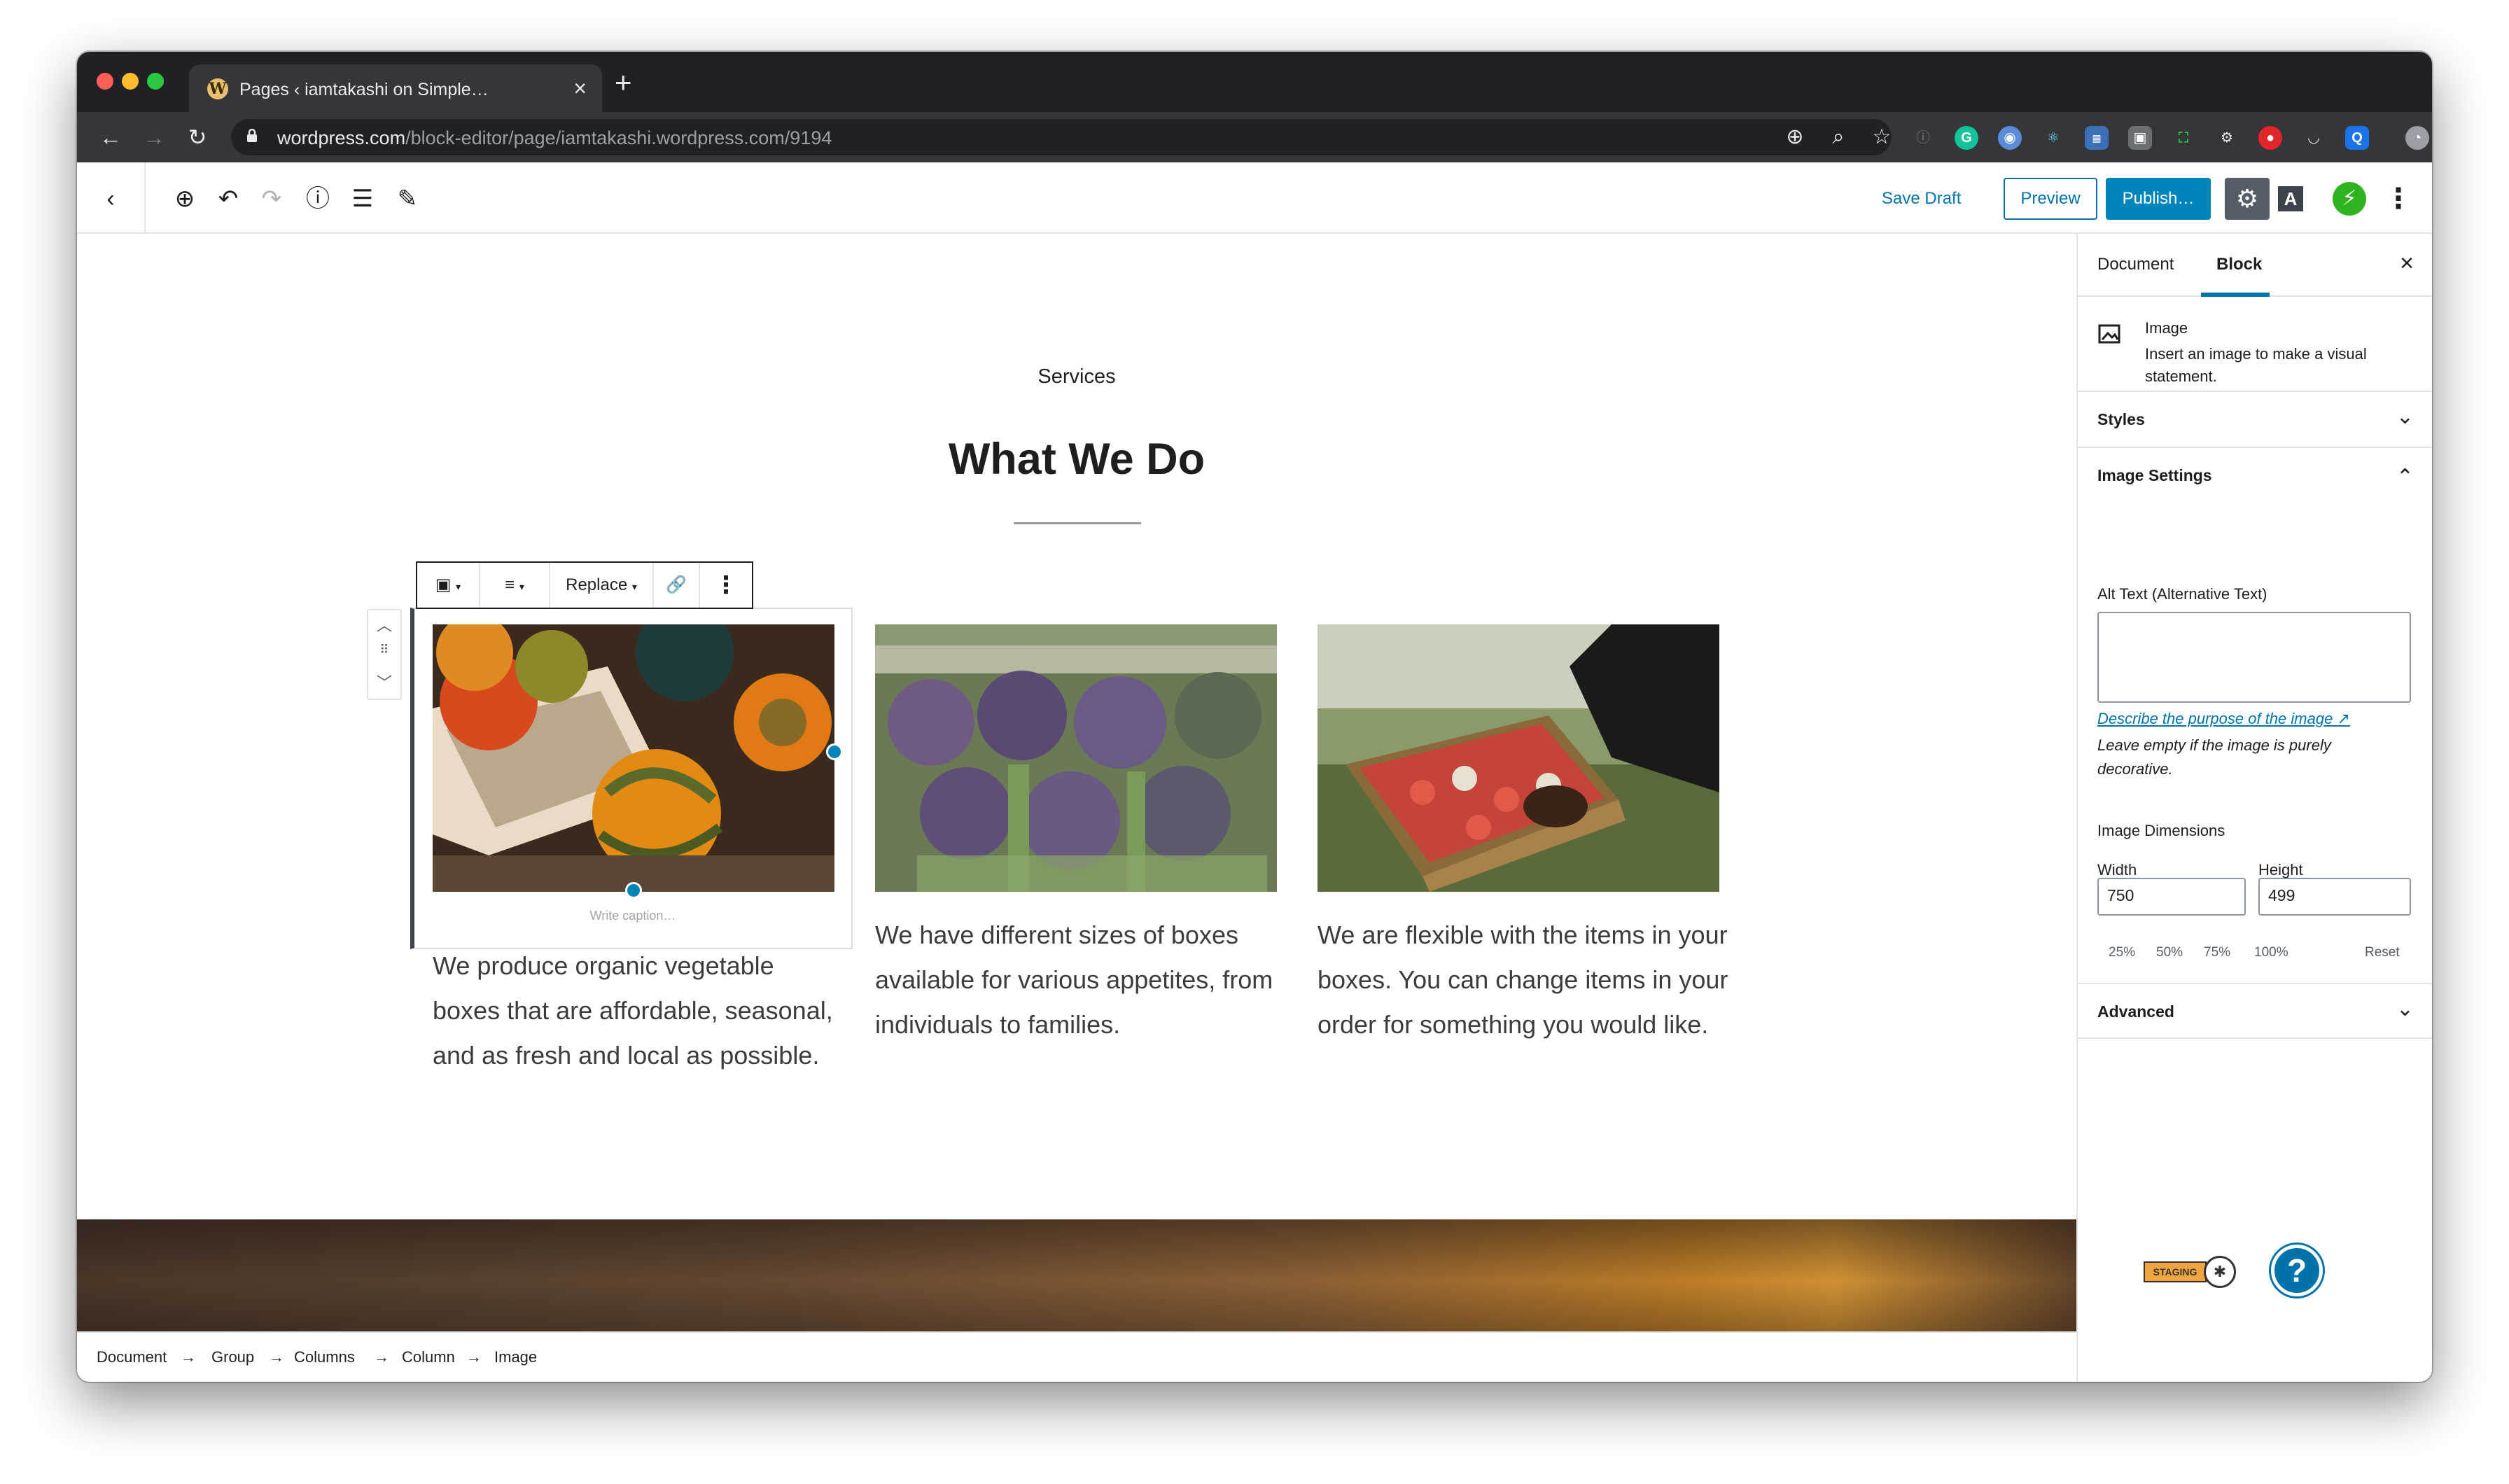  I want to click on info-extension-icon: ⓘ, so click(1923, 138).